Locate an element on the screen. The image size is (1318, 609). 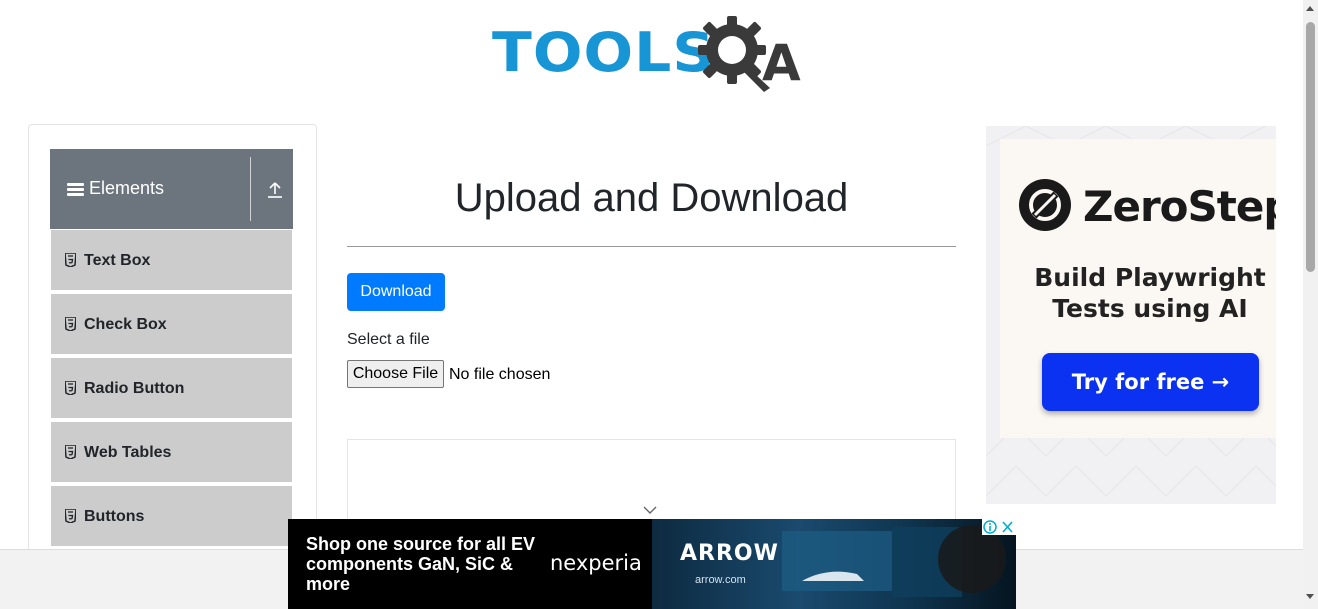
sidebar-item-label: Check Box is located at coordinates (125, 324).